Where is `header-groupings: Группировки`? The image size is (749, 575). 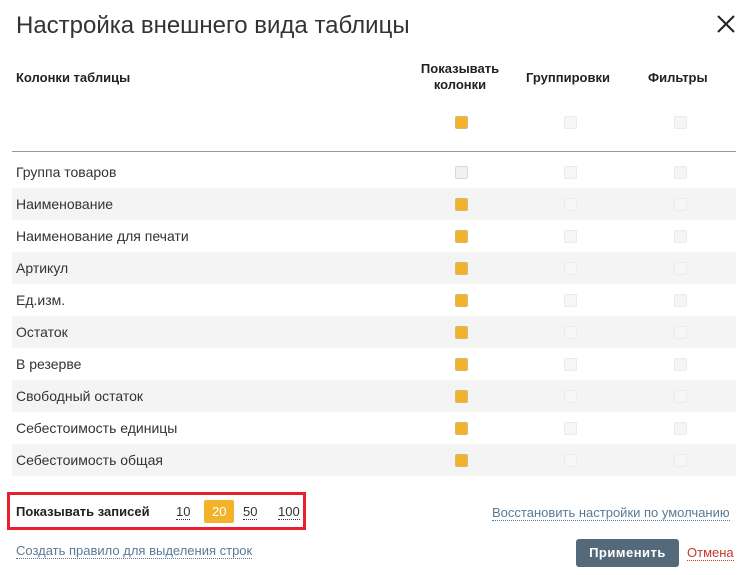
header-groupings: Группировки is located at coordinates (568, 77).